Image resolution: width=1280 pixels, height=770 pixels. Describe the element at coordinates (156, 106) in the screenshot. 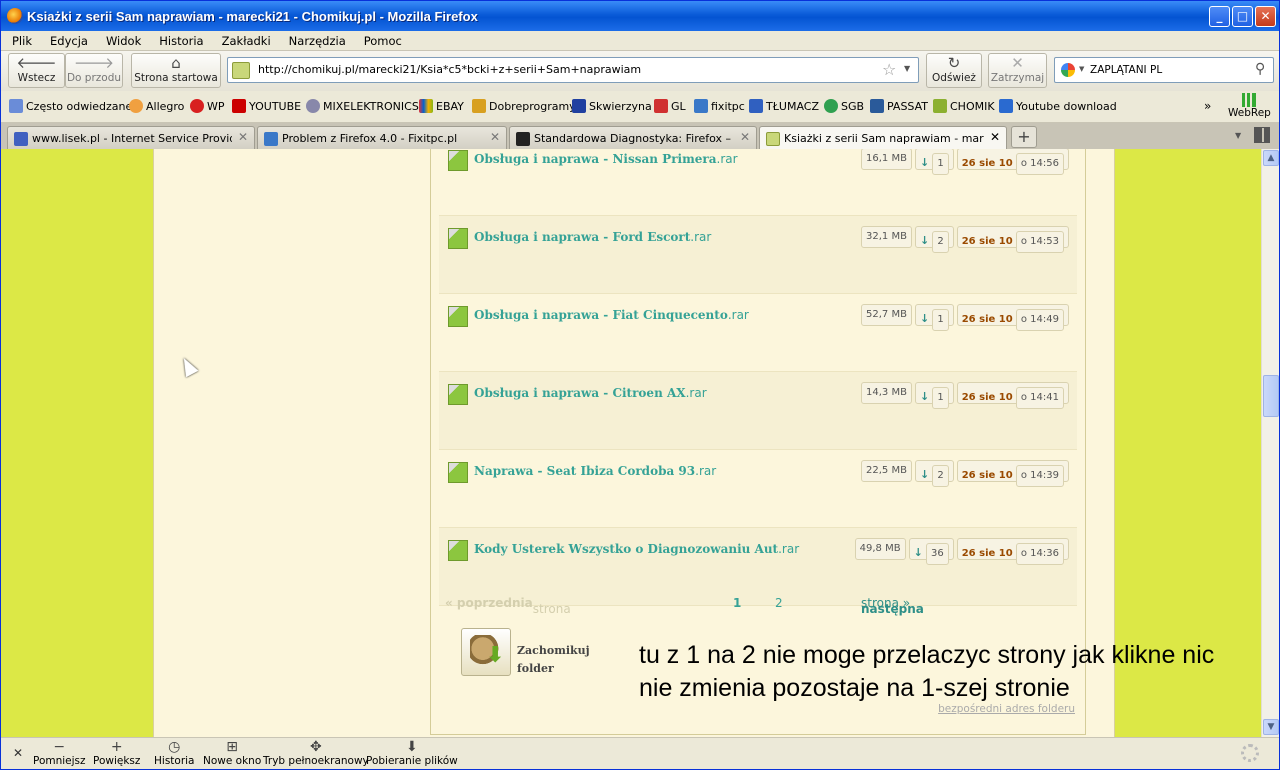

I see `bookmark-allegro: Allegro` at that location.